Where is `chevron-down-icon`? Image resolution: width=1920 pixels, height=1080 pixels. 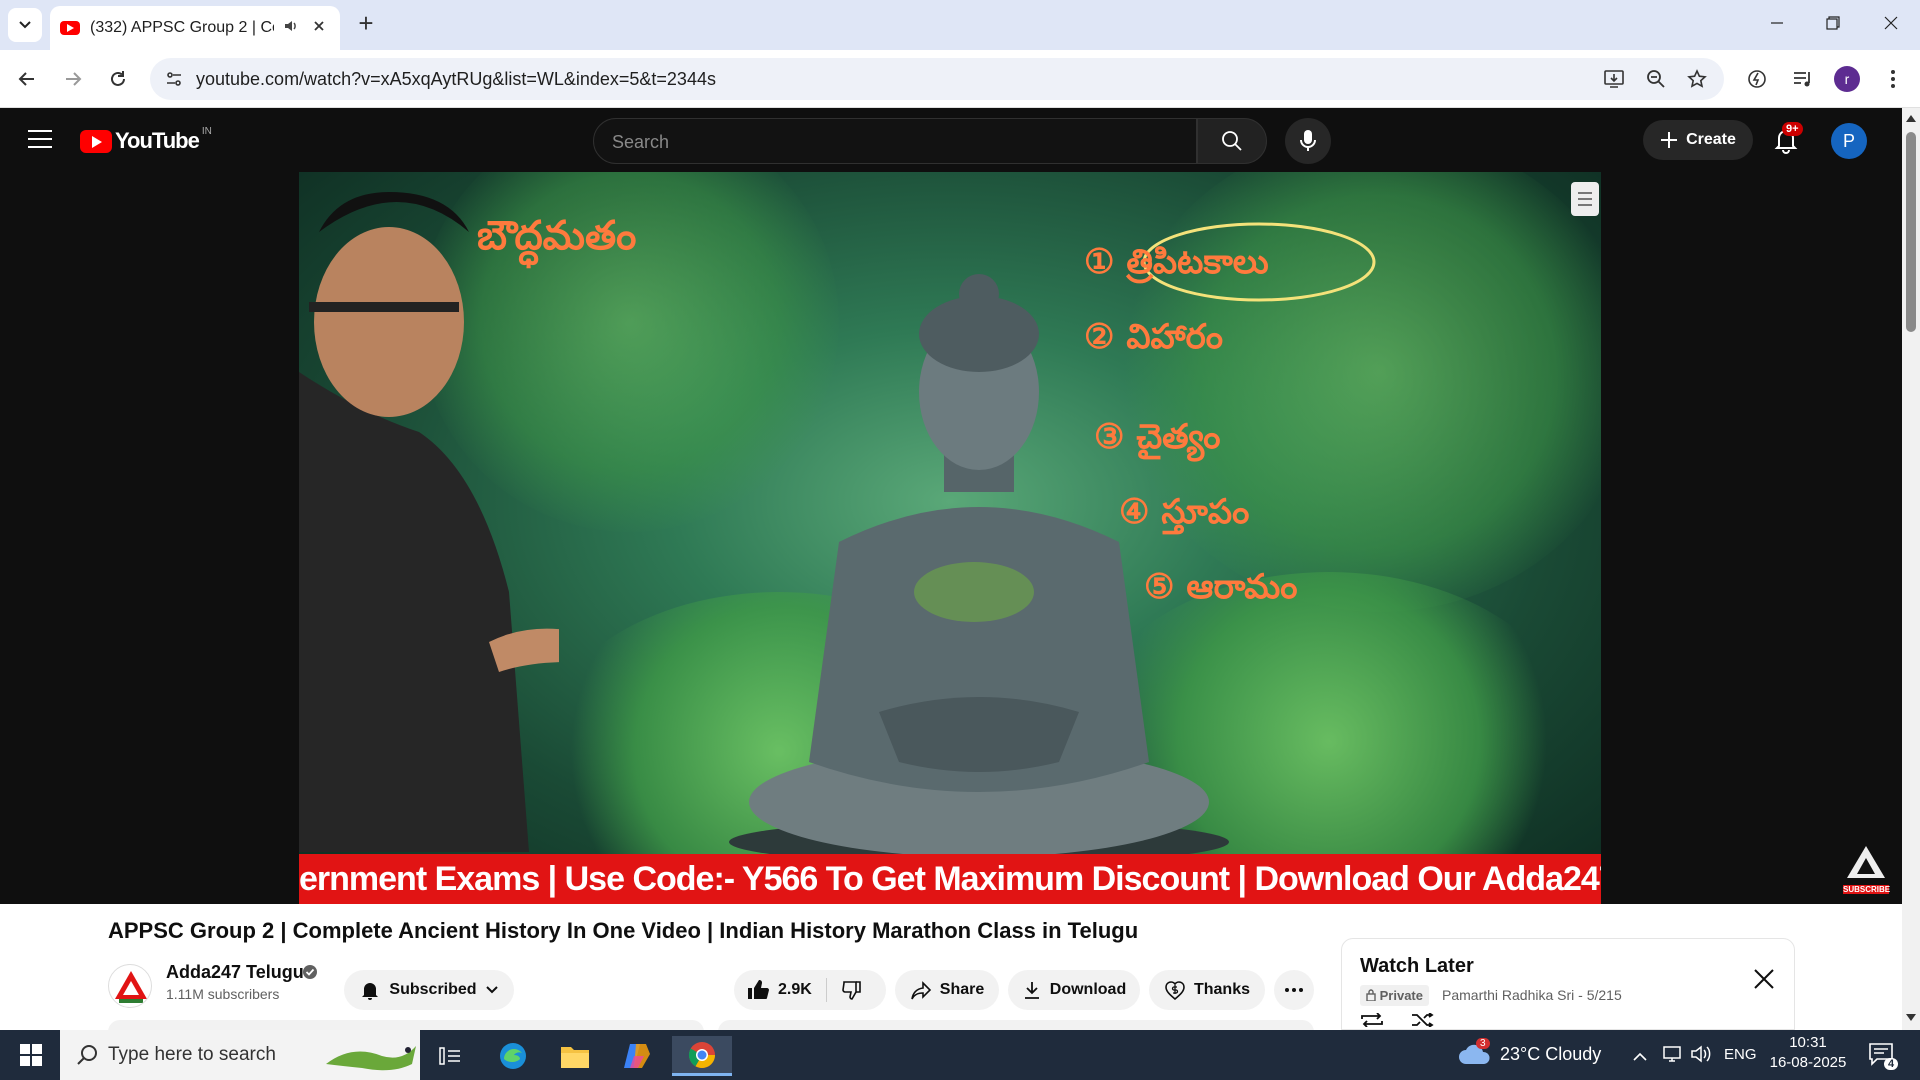 chevron-down-icon is located at coordinates (25, 25).